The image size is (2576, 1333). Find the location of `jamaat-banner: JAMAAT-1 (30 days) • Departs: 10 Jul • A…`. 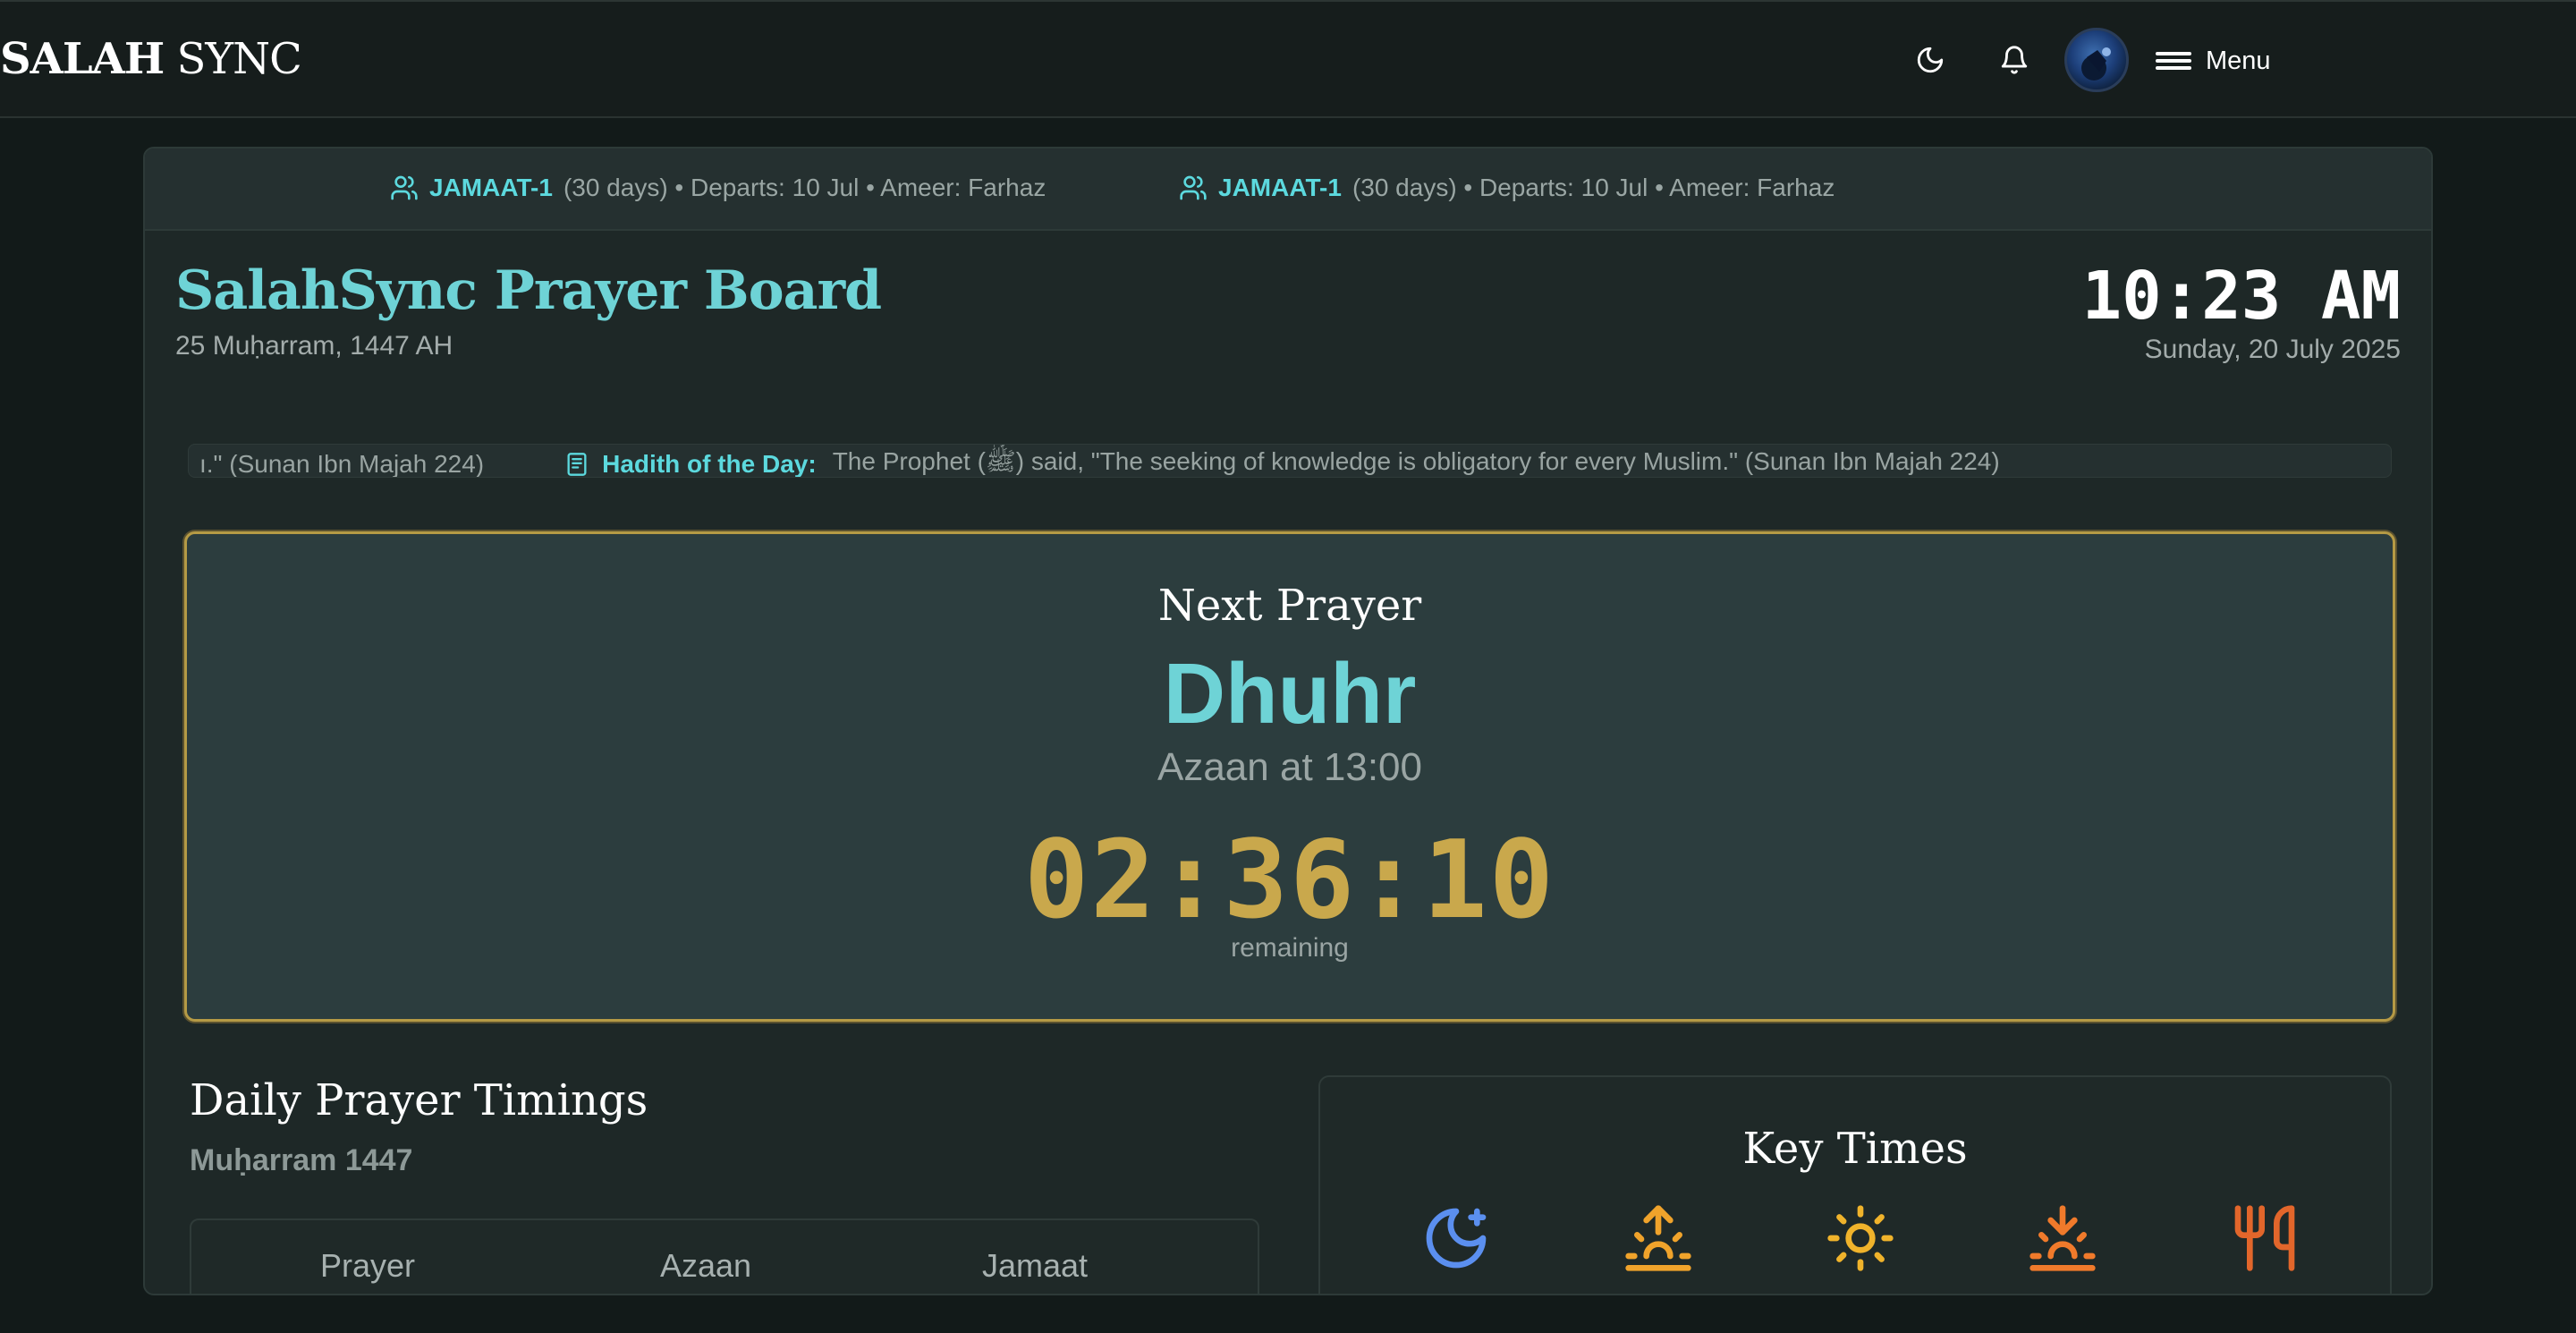

jamaat-banner: JAMAAT-1 (30 days) • Departs: 10 Jul • A… is located at coordinates (1288, 190).